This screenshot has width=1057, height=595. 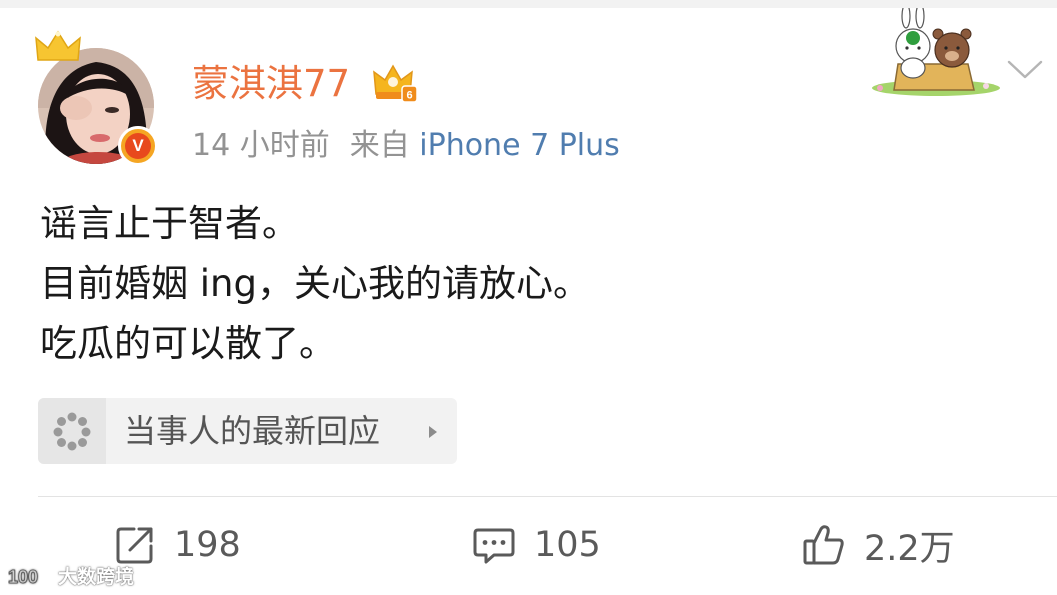 What do you see at coordinates (395, 83) in the screenshot?
I see `vip-crown-icon: 6` at bounding box center [395, 83].